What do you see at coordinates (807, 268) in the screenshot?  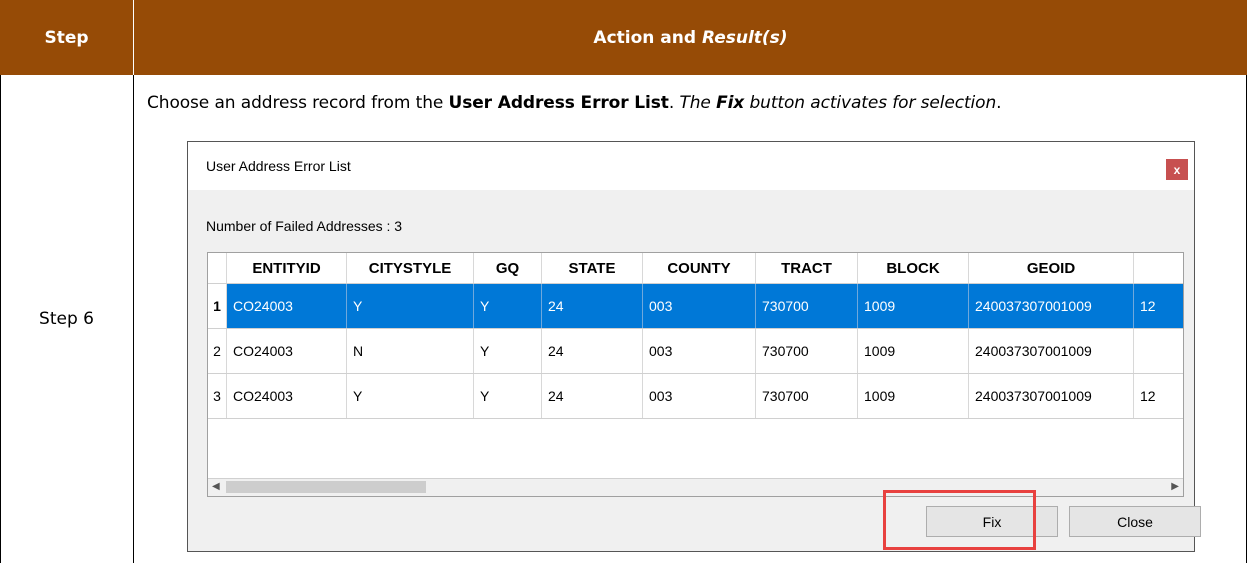 I see `column-header-tract: TRACT` at bounding box center [807, 268].